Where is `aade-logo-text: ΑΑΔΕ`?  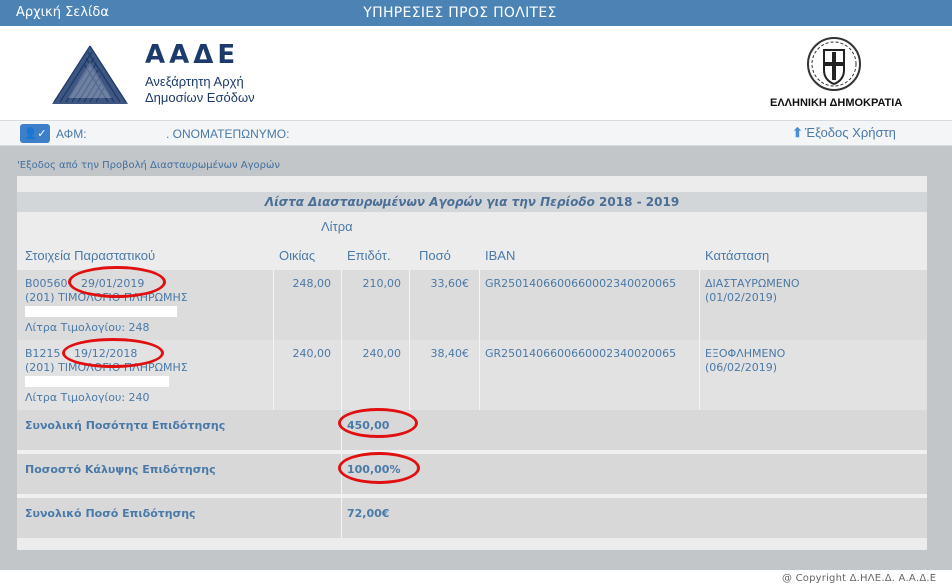 aade-logo-text: ΑΑΔΕ is located at coordinates (192, 55).